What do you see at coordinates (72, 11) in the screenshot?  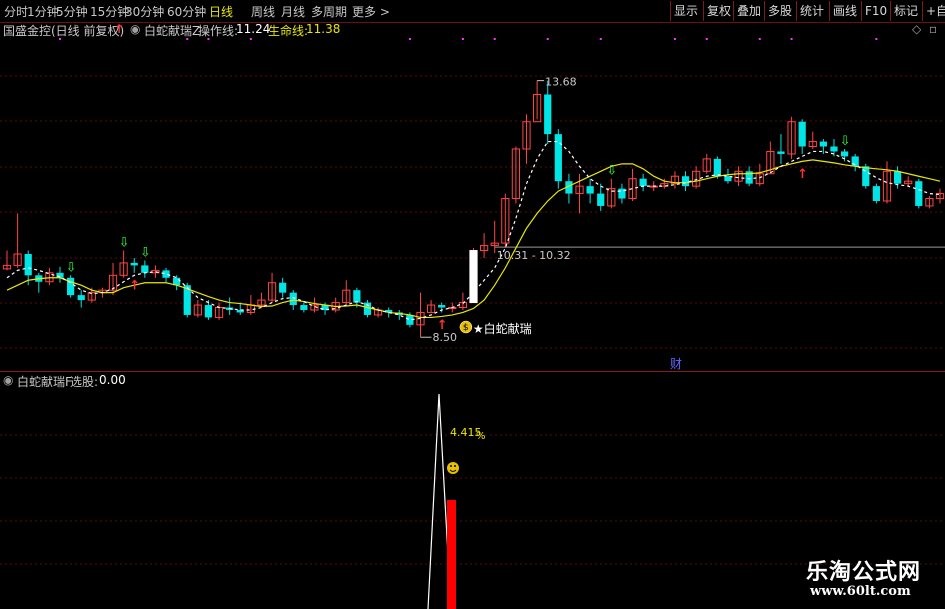 I see `period-tab-2: 5分钟` at bounding box center [72, 11].